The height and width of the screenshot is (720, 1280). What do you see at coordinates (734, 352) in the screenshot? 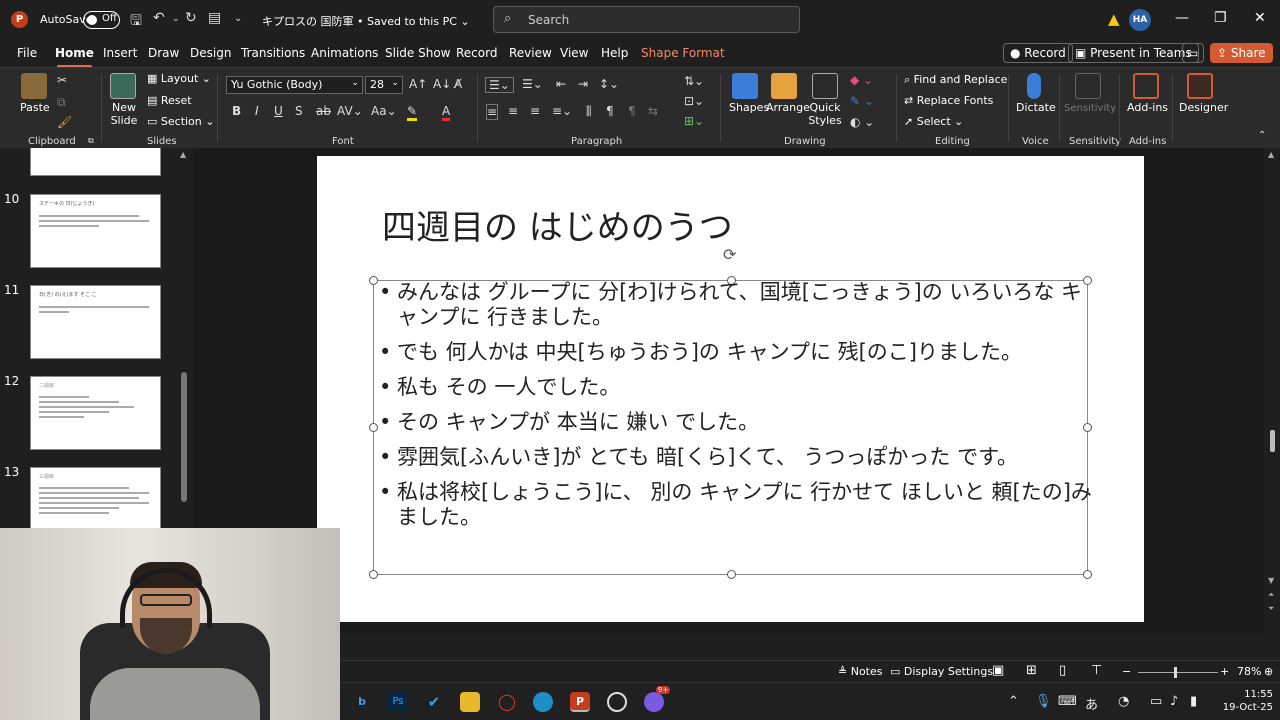
I see `bullet-item: でも 何人かは 中央[ちゅうおう]の キャンプに 残[のこ]りました。` at bounding box center [734, 352].